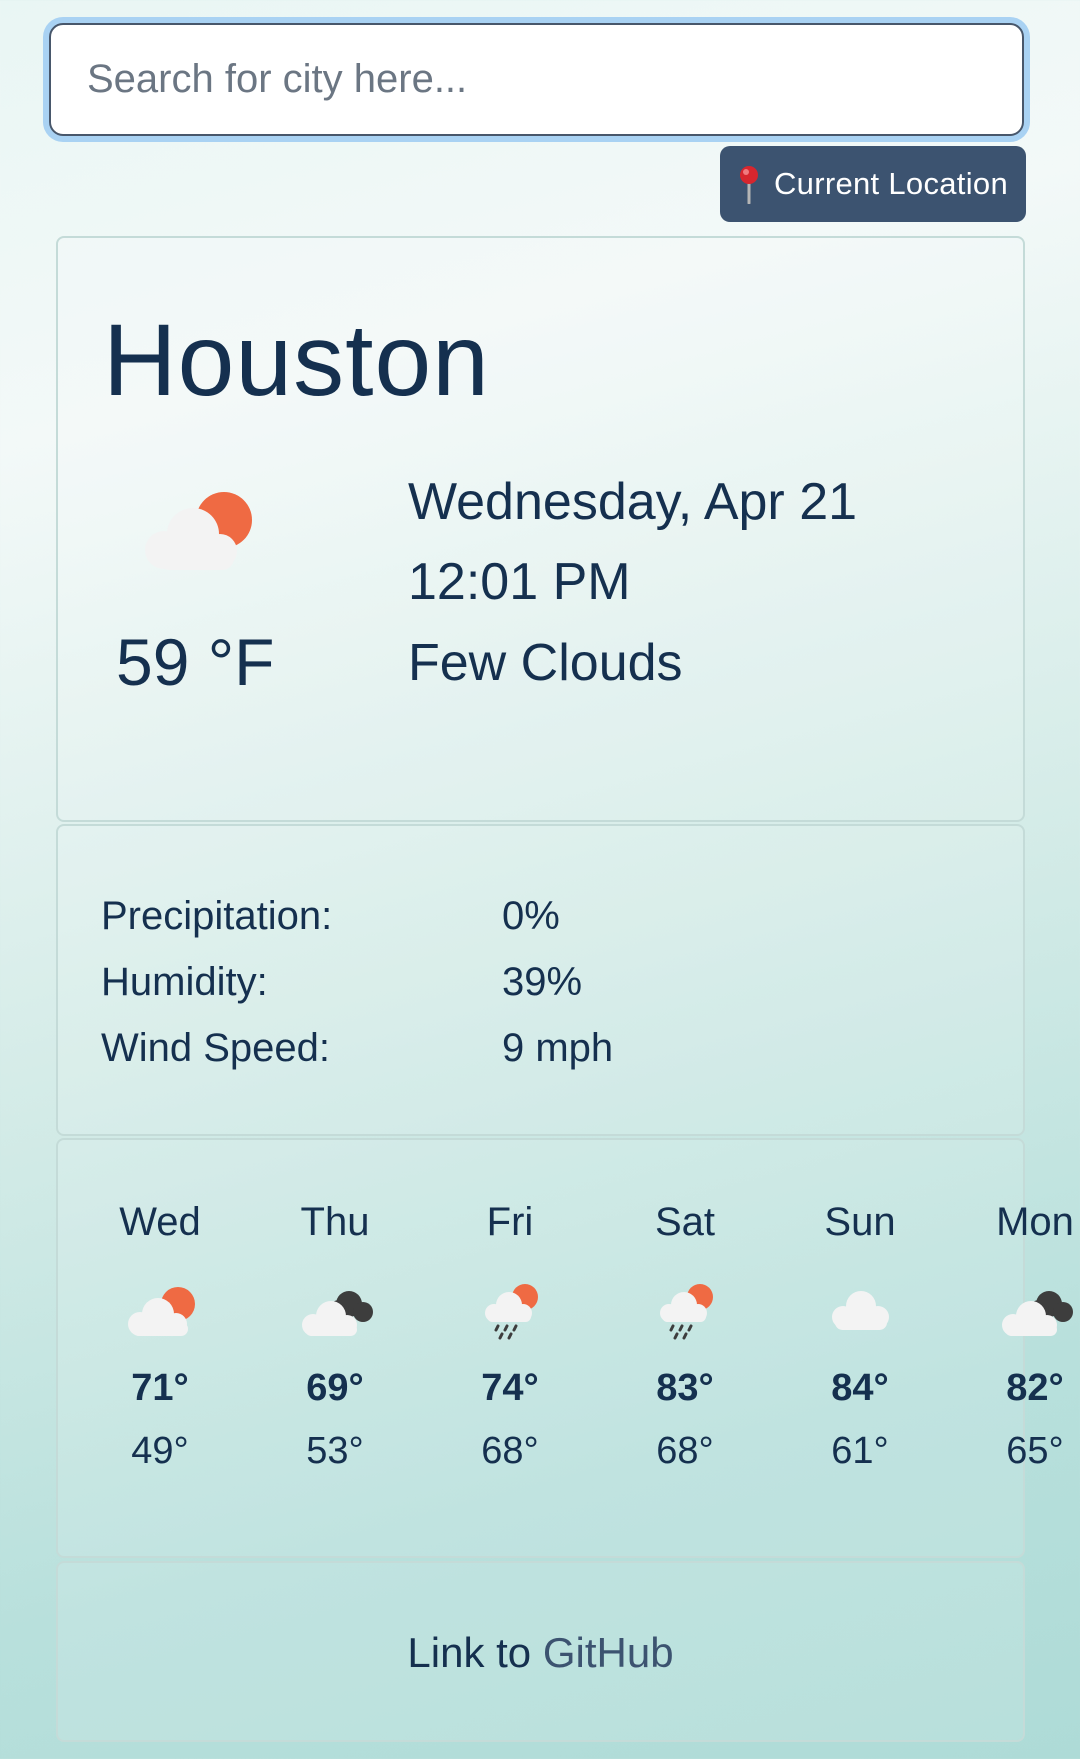 This screenshot has width=1080, height=1759. What do you see at coordinates (685, 1388) in the screenshot?
I see `forecast-high: 83°` at bounding box center [685, 1388].